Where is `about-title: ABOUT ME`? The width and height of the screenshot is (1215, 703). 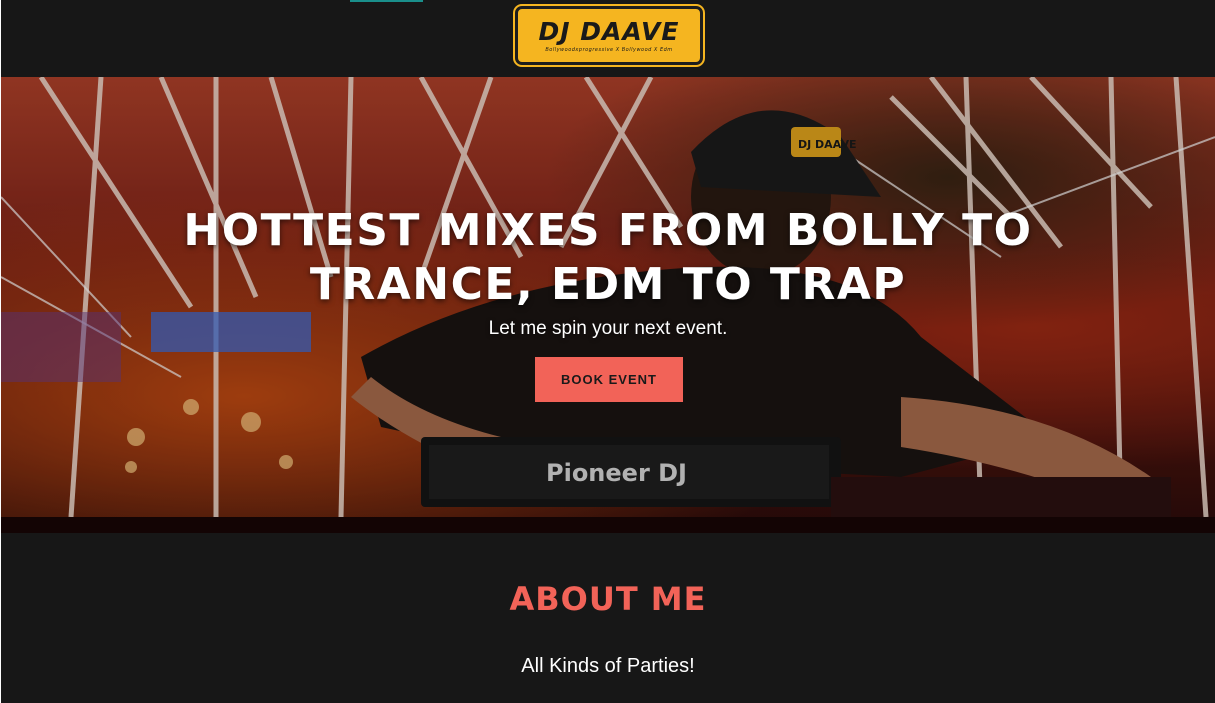 about-title: ABOUT ME is located at coordinates (608, 599).